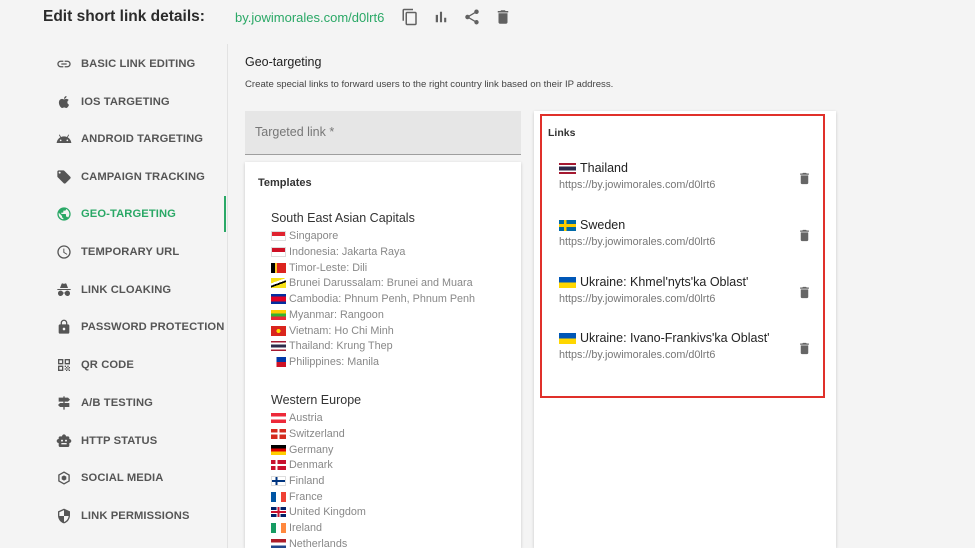 The width and height of the screenshot is (975, 548). Describe the element at coordinates (278, 449) in the screenshot. I see `flag-de-icon` at that location.